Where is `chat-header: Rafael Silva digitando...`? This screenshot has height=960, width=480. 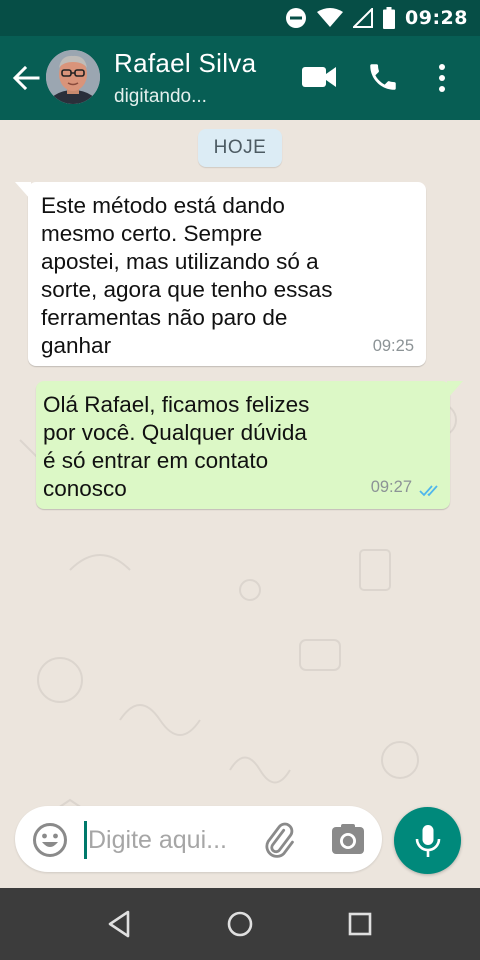
chat-header: Rafael Silva digitando... is located at coordinates (240, 78).